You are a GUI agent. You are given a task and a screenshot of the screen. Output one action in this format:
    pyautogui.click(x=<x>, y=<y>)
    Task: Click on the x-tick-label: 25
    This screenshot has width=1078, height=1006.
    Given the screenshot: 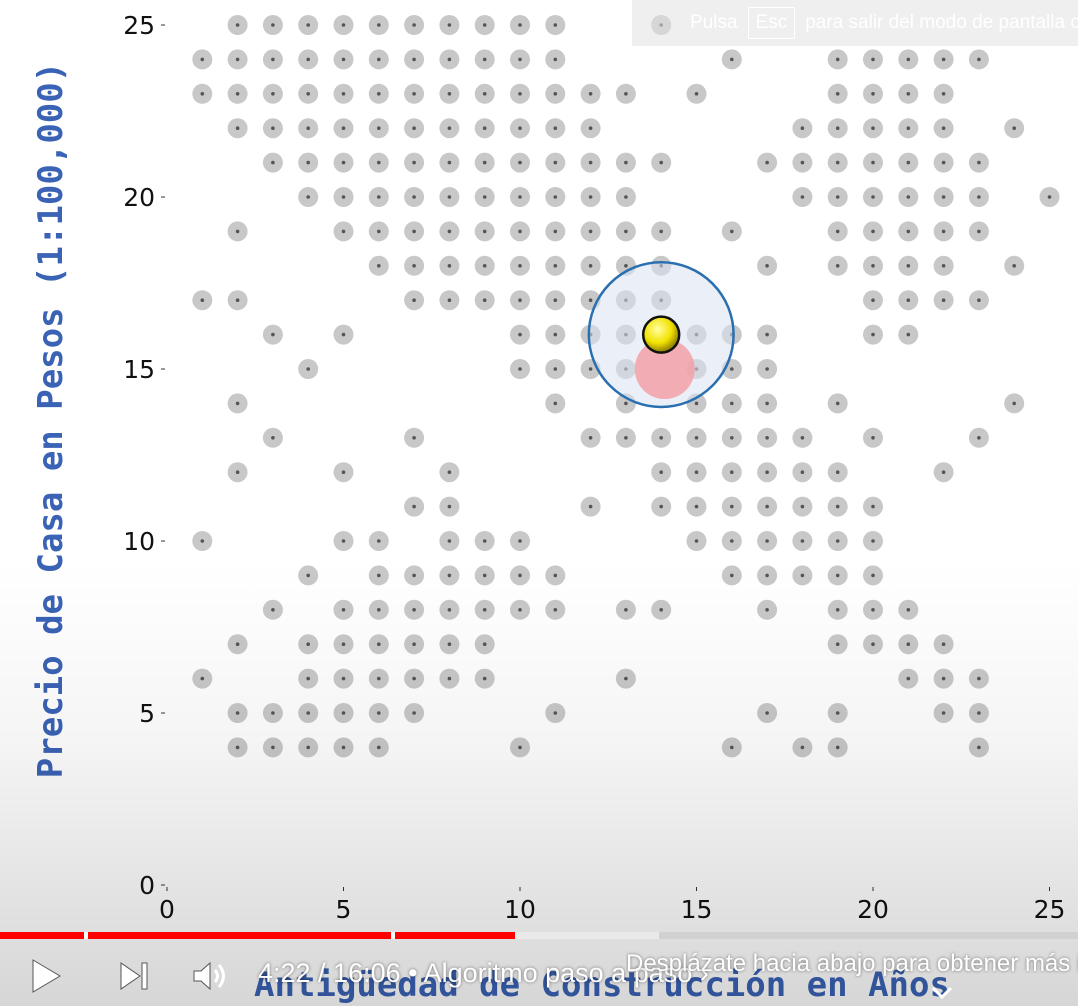 What is the action you would take?
    pyautogui.click(x=1050, y=909)
    